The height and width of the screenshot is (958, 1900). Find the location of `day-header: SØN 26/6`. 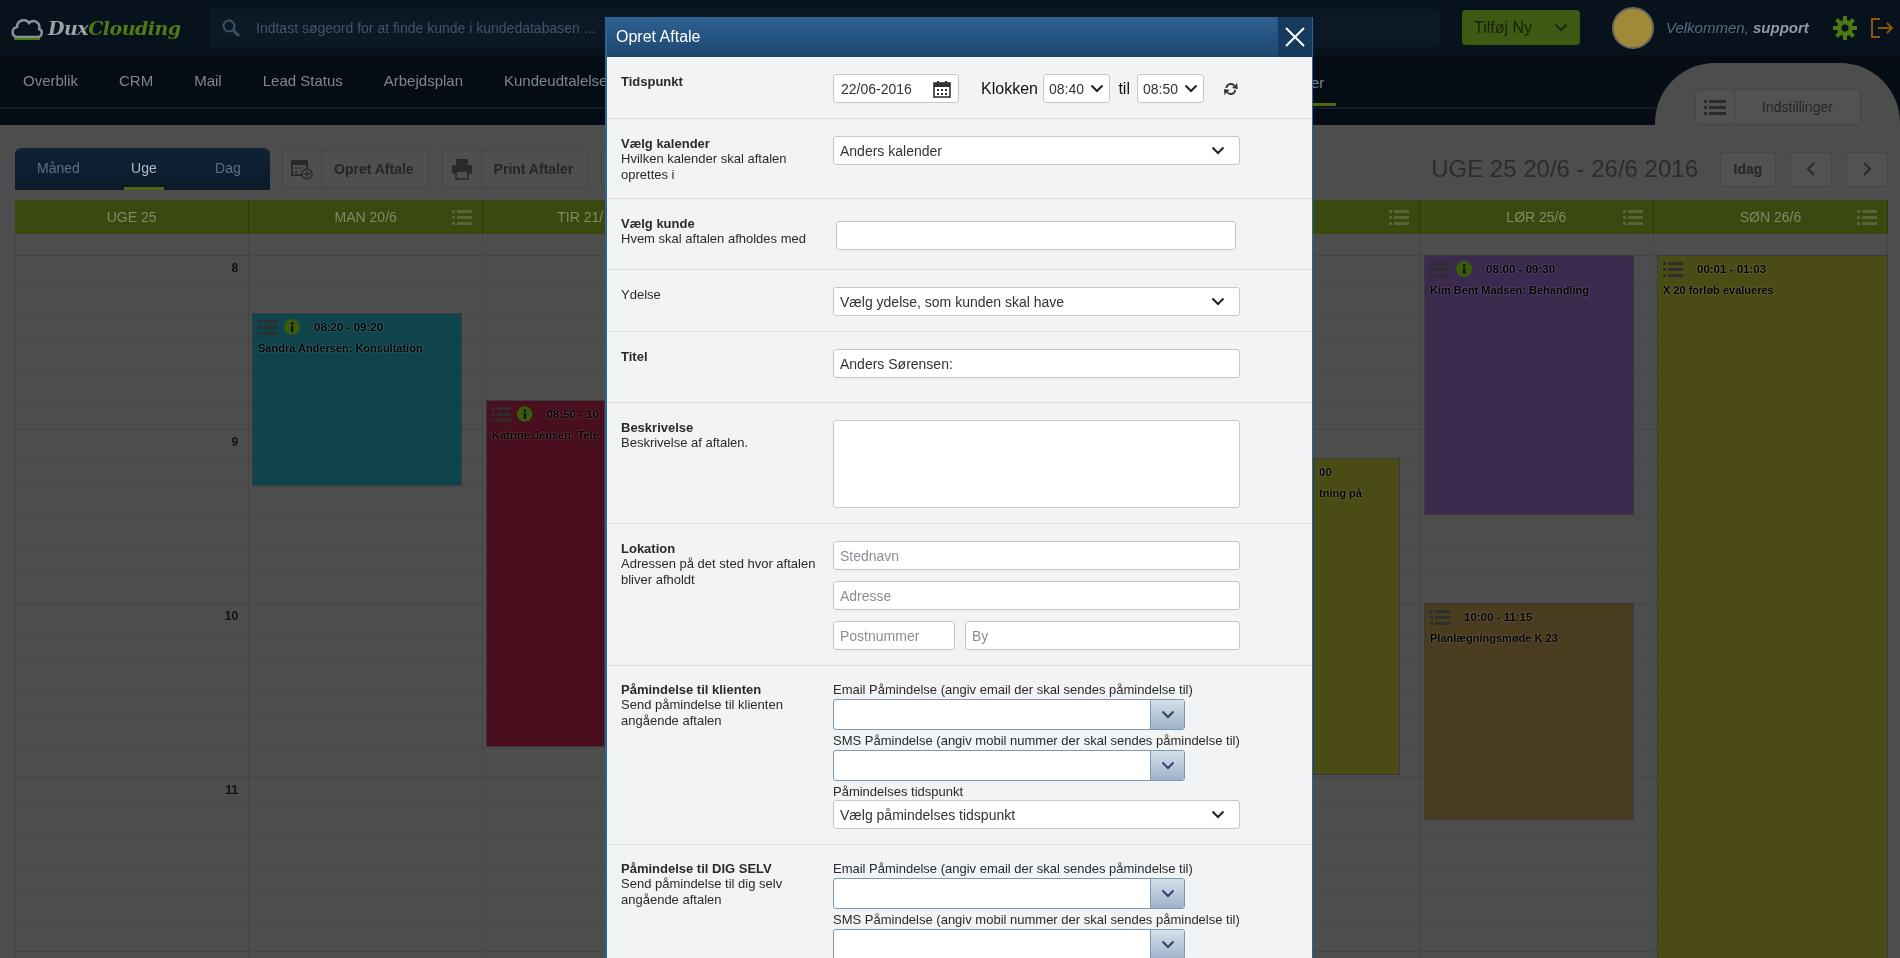

day-header: SØN 26/6 is located at coordinates (1770, 217).